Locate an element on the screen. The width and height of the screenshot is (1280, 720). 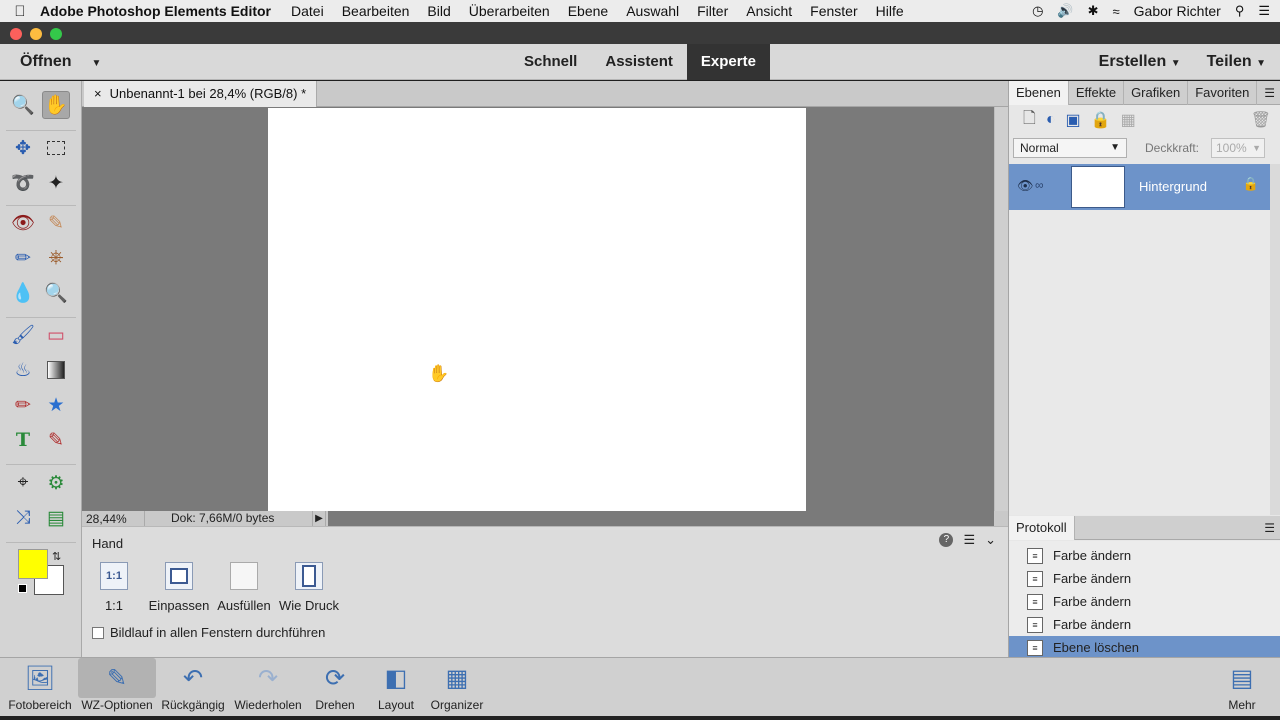
blur-tool-icon: 💧 is located at coordinates (23, 293).